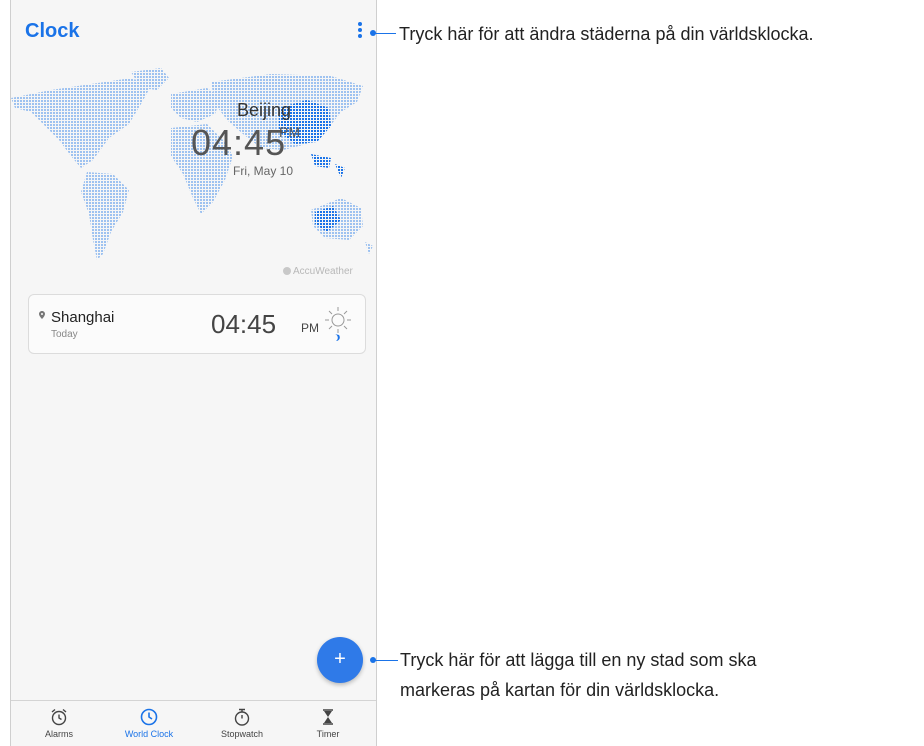 The height and width of the screenshot is (746, 924). Describe the element at coordinates (149, 717) in the screenshot. I see `clock-icon` at that location.